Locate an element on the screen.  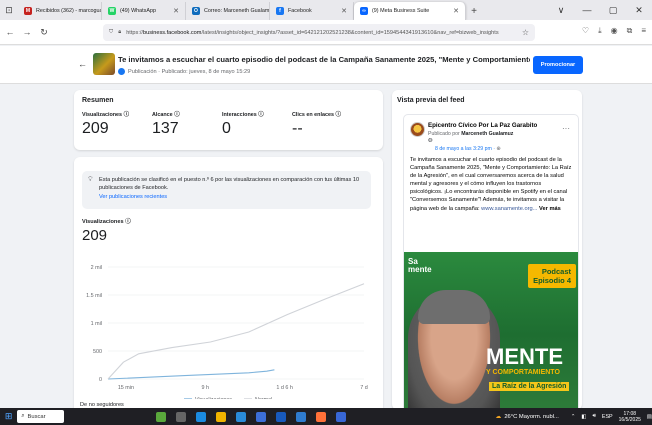
menu-icon: ≡ is located at coordinates (643, 31).